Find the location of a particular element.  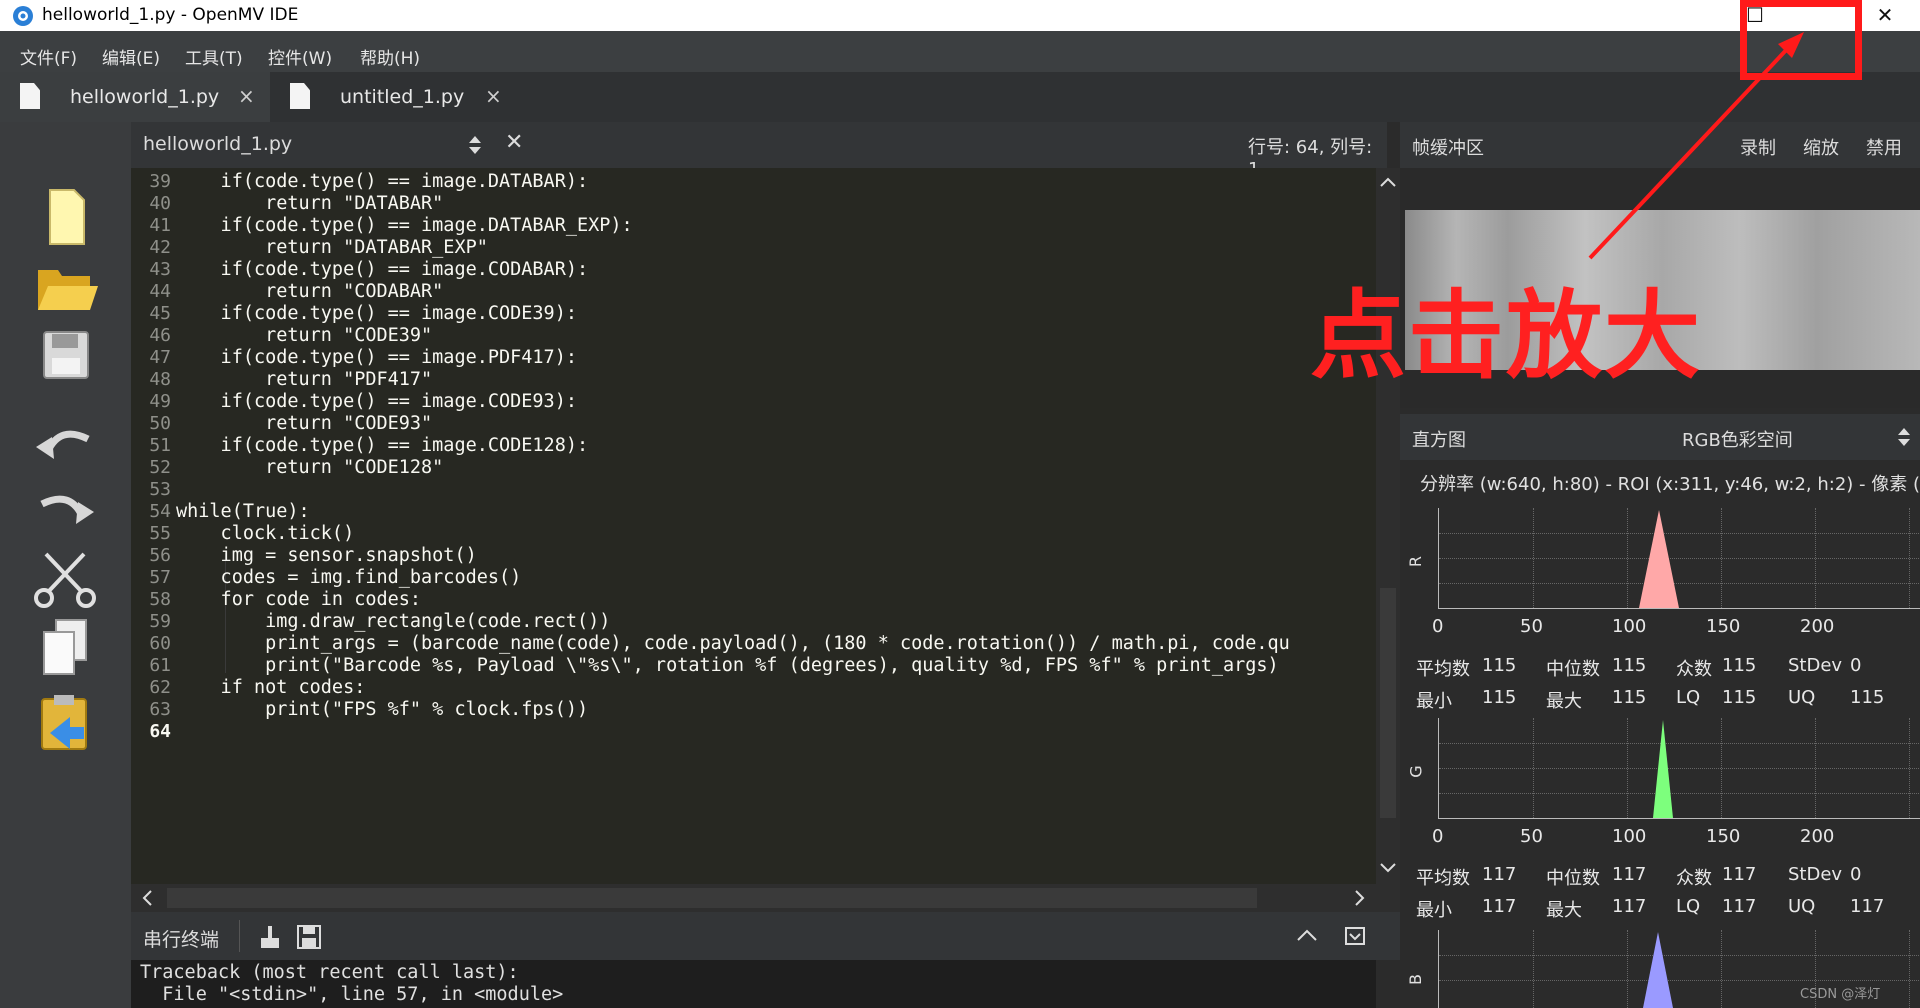

menu-tools: 工具(T) is located at coordinates (214, 56).